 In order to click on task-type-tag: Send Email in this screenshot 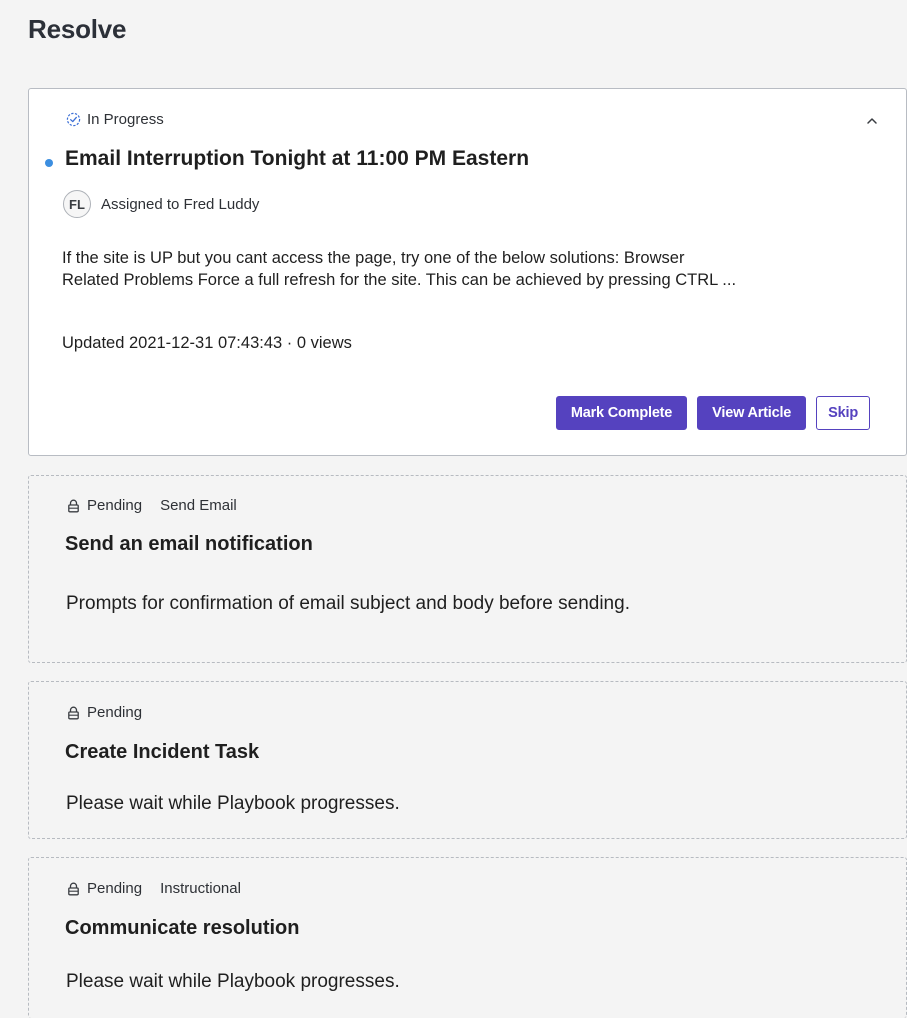, I will do `click(198, 505)`.